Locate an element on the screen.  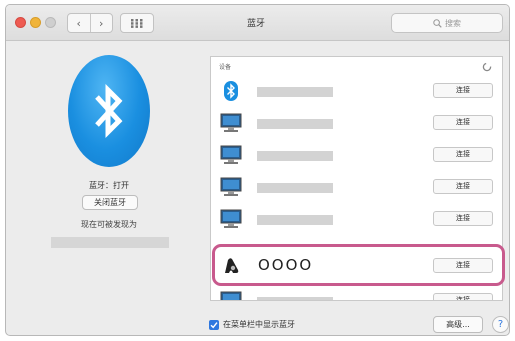
navigation-buttons: ‹ › is located at coordinates (90, 23).